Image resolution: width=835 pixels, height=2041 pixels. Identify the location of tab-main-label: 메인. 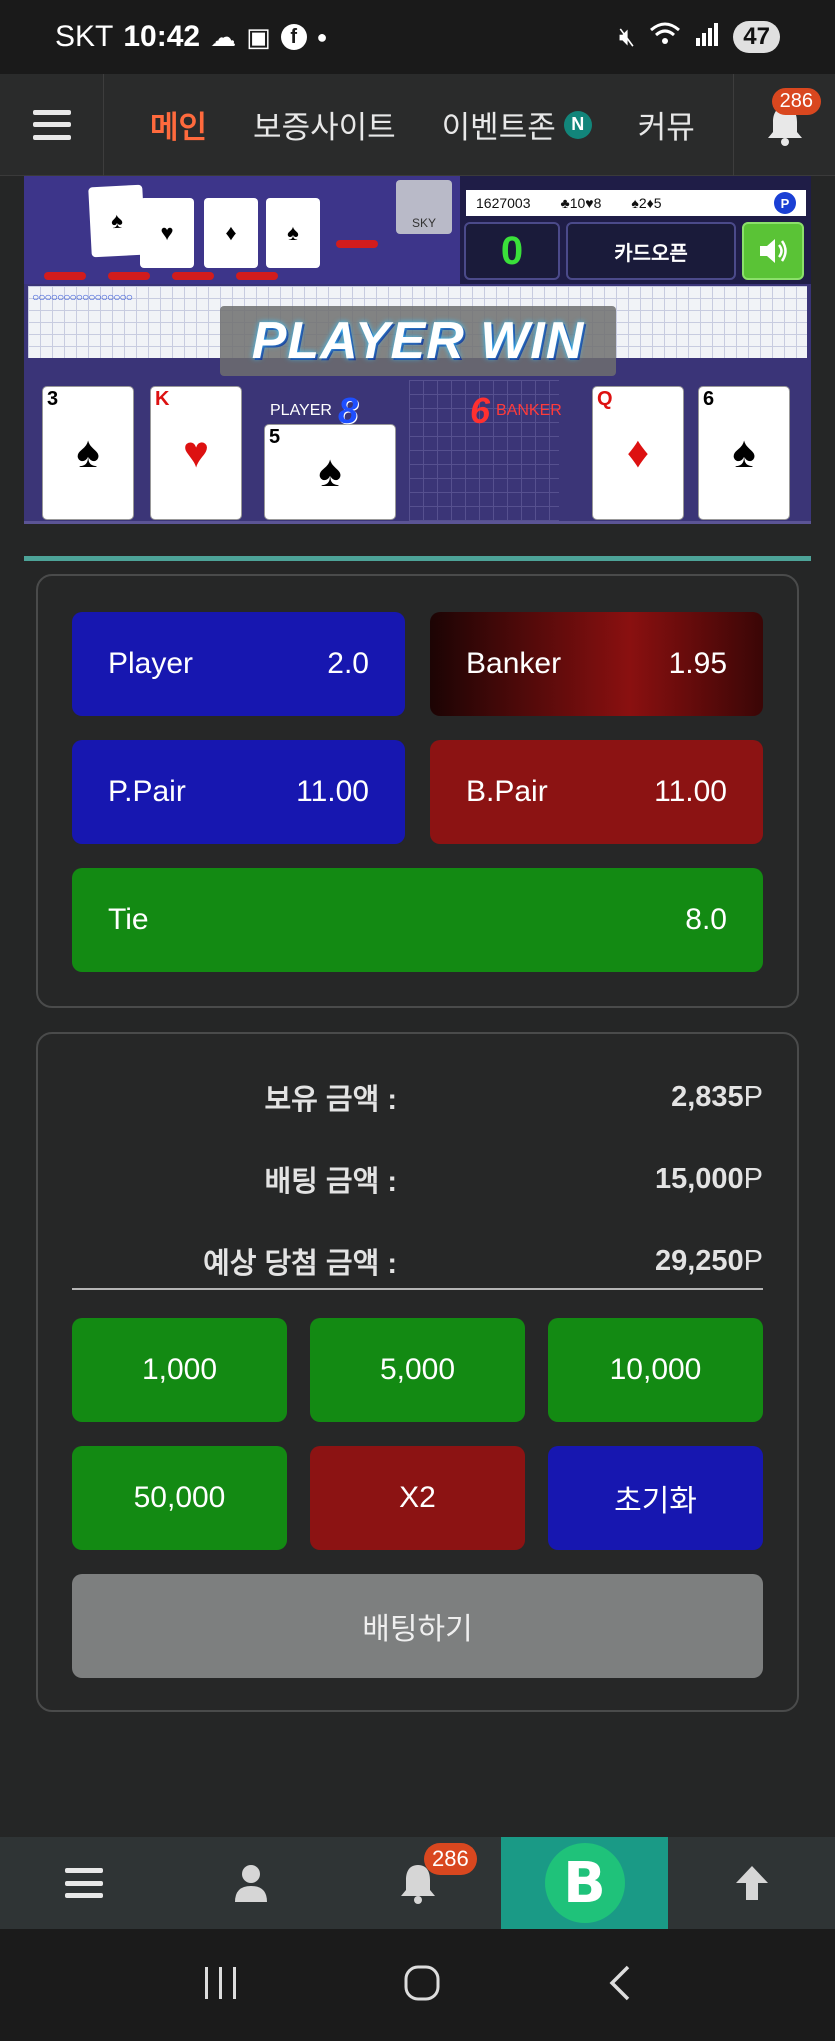
(179, 127).